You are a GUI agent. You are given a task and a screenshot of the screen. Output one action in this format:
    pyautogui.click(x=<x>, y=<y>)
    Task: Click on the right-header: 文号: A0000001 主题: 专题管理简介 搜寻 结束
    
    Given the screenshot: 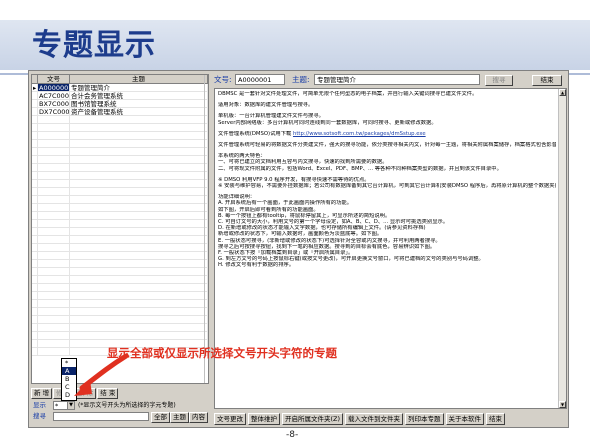 What is the action you would take?
    pyautogui.click(x=390, y=80)
    